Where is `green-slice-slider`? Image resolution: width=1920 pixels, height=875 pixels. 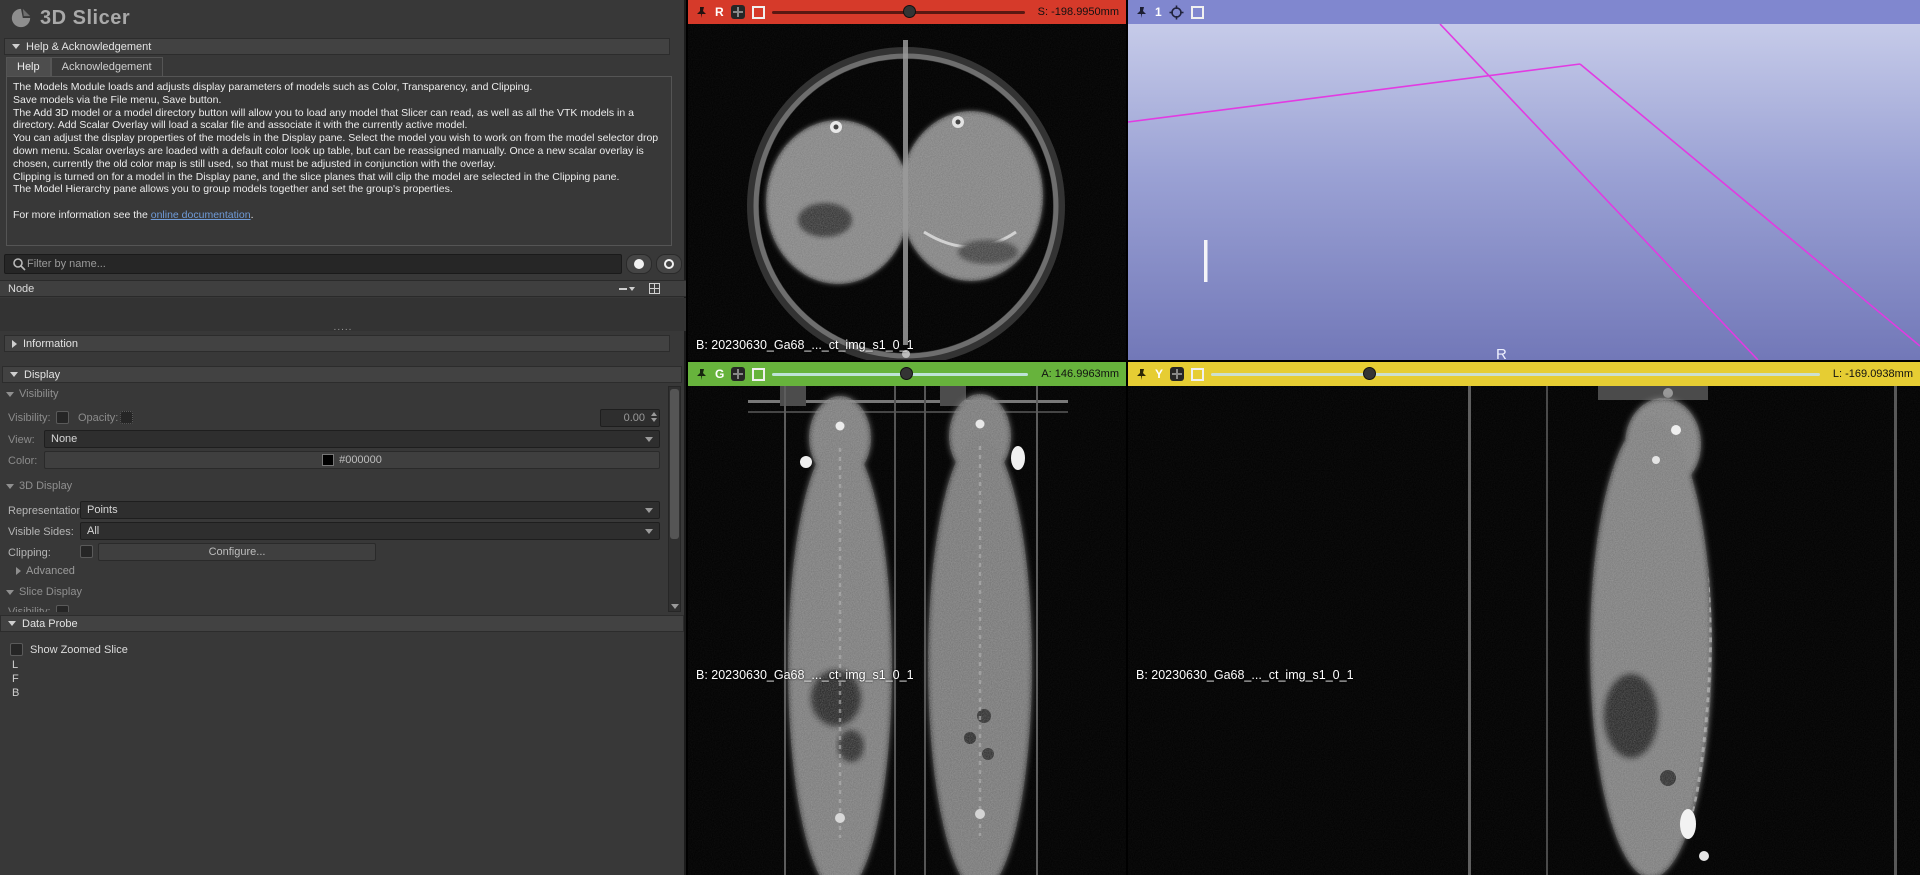
green-slice-slider is located at coordinates (900, 374).